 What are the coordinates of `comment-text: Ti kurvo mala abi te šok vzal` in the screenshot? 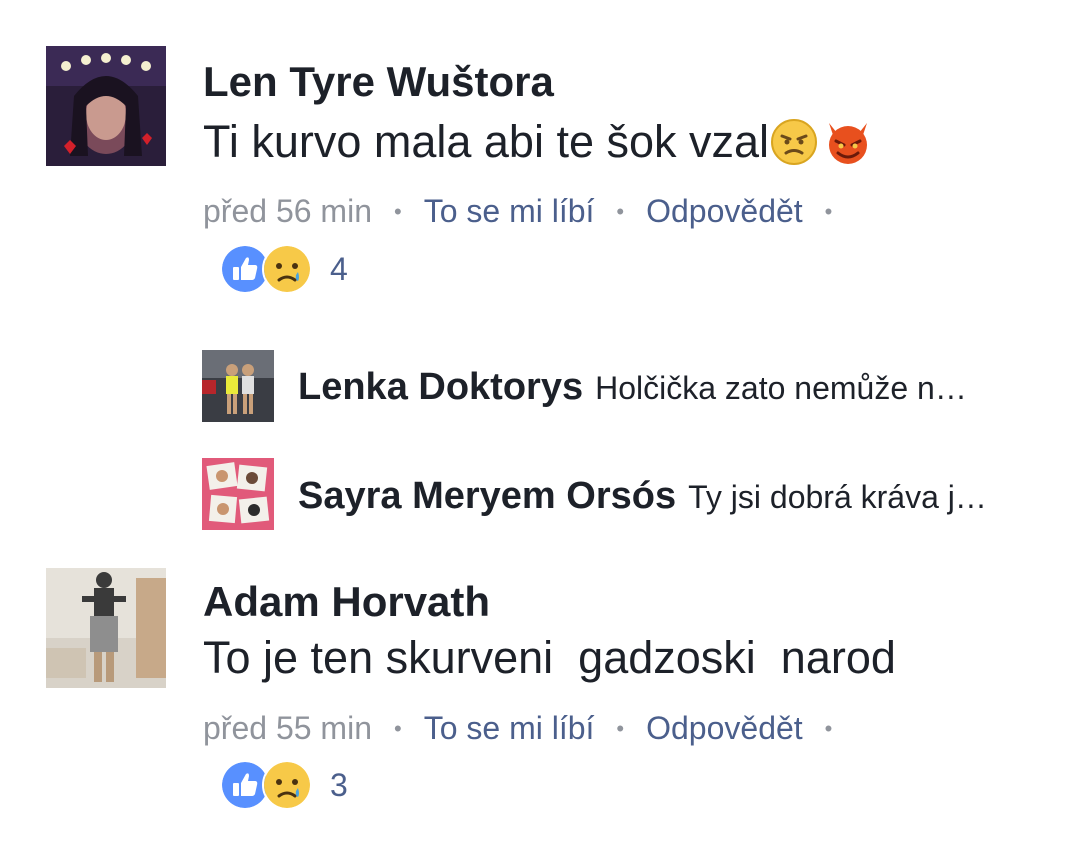 It's located at (538, 142).